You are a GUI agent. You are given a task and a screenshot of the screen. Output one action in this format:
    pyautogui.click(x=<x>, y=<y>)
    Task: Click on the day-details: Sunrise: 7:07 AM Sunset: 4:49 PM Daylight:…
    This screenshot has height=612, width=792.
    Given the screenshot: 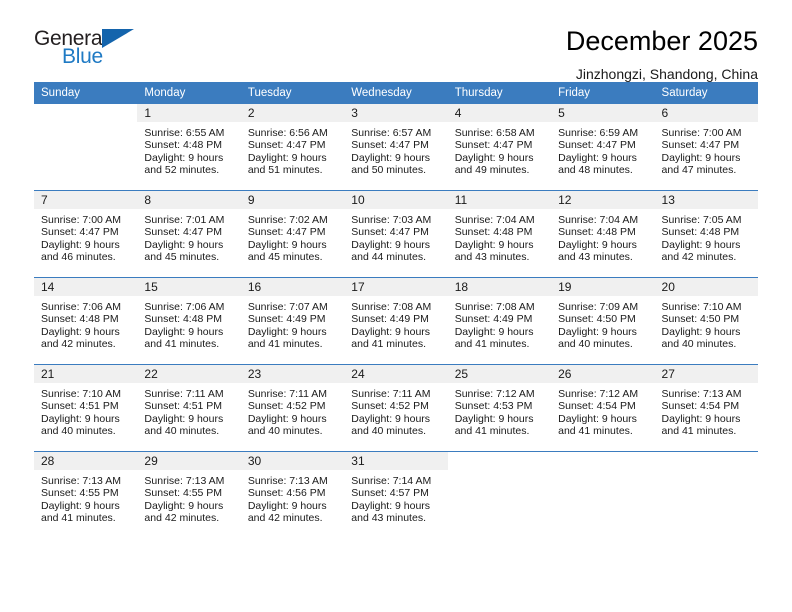 What is the action you would take?
    pyautogui.click(x=292, y=330)
    